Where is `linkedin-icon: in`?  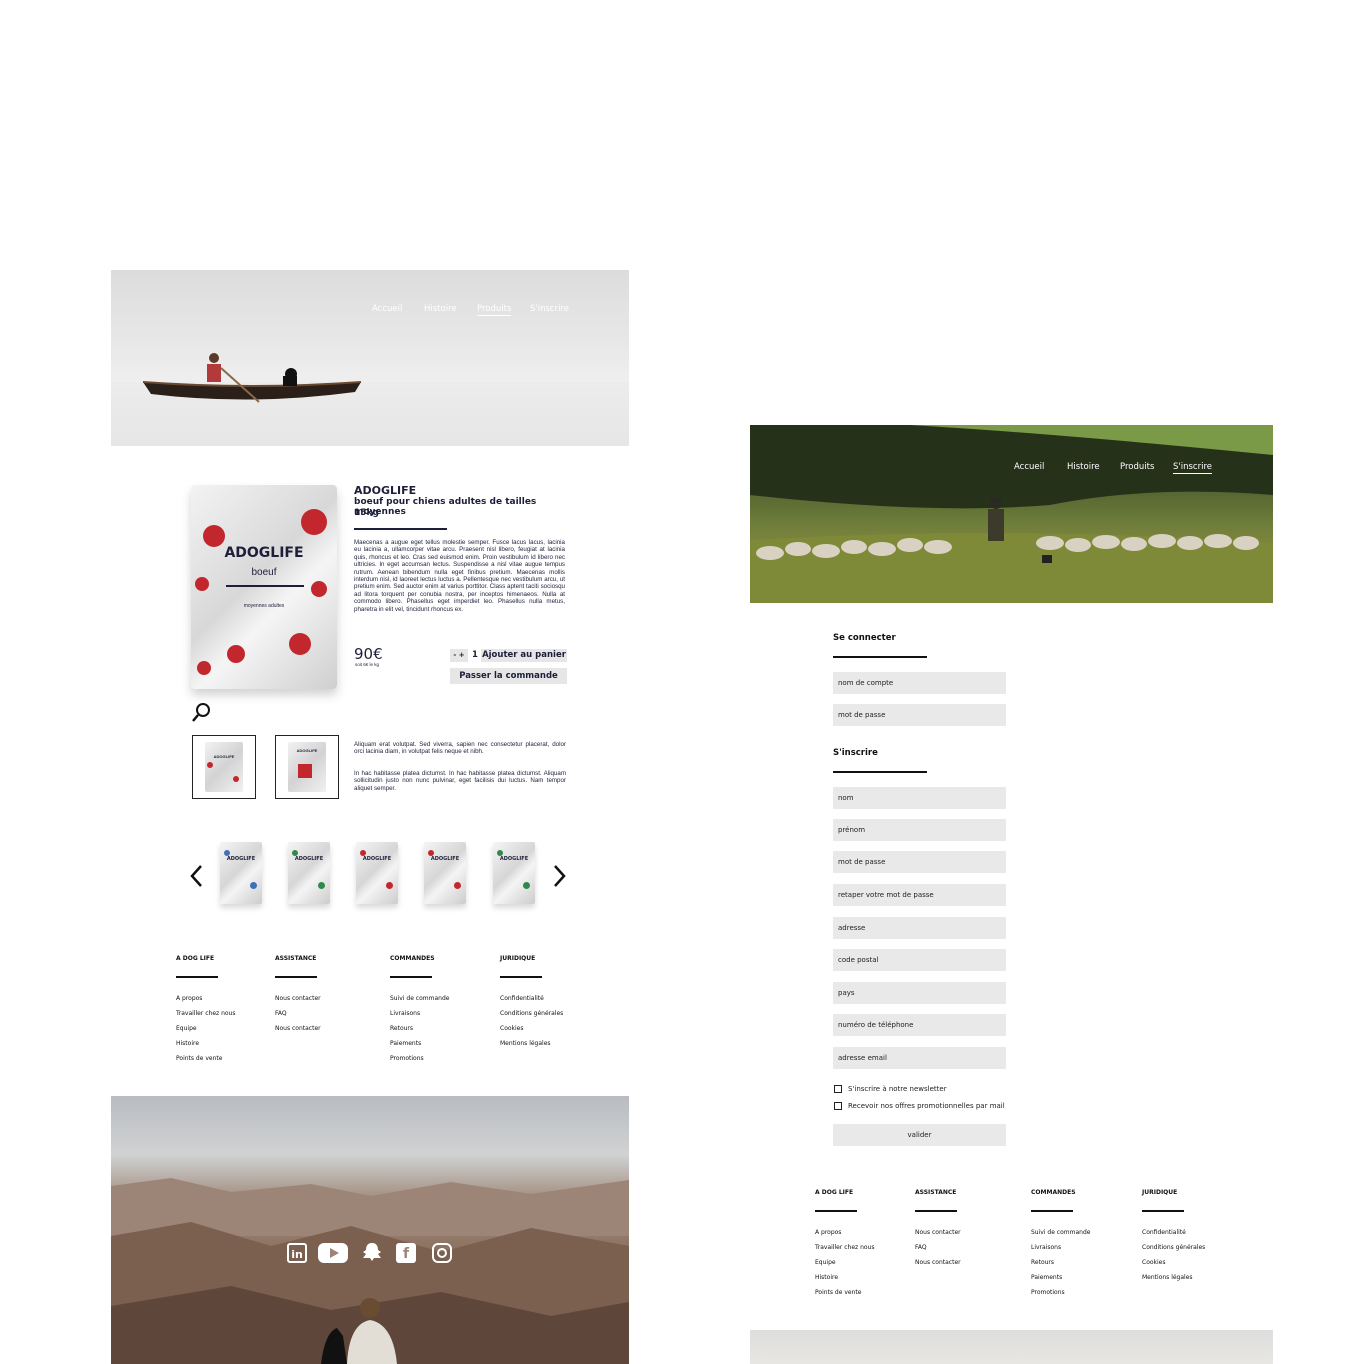 linkedin-icon: in is located at coordinates (297, 1253).